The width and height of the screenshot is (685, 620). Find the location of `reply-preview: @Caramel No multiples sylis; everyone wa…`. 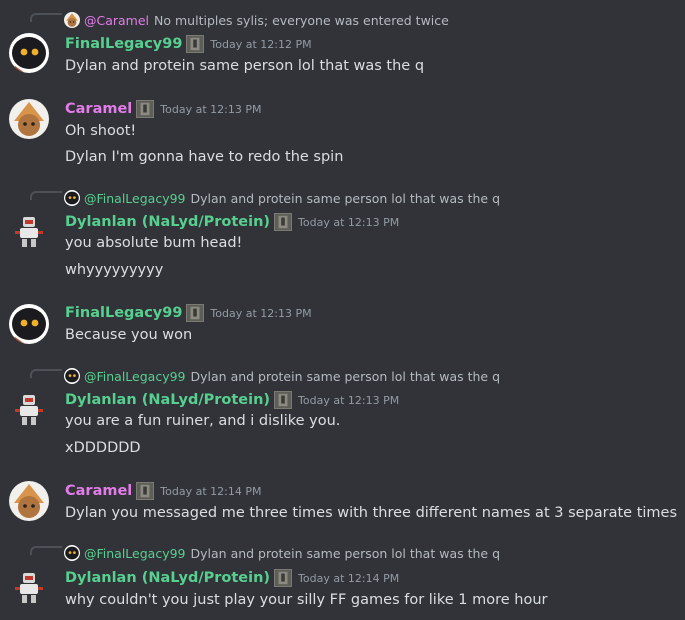

reply-preview: @Caramel No multiples sylis; everyone wa… is located at coordinates (256, 20).